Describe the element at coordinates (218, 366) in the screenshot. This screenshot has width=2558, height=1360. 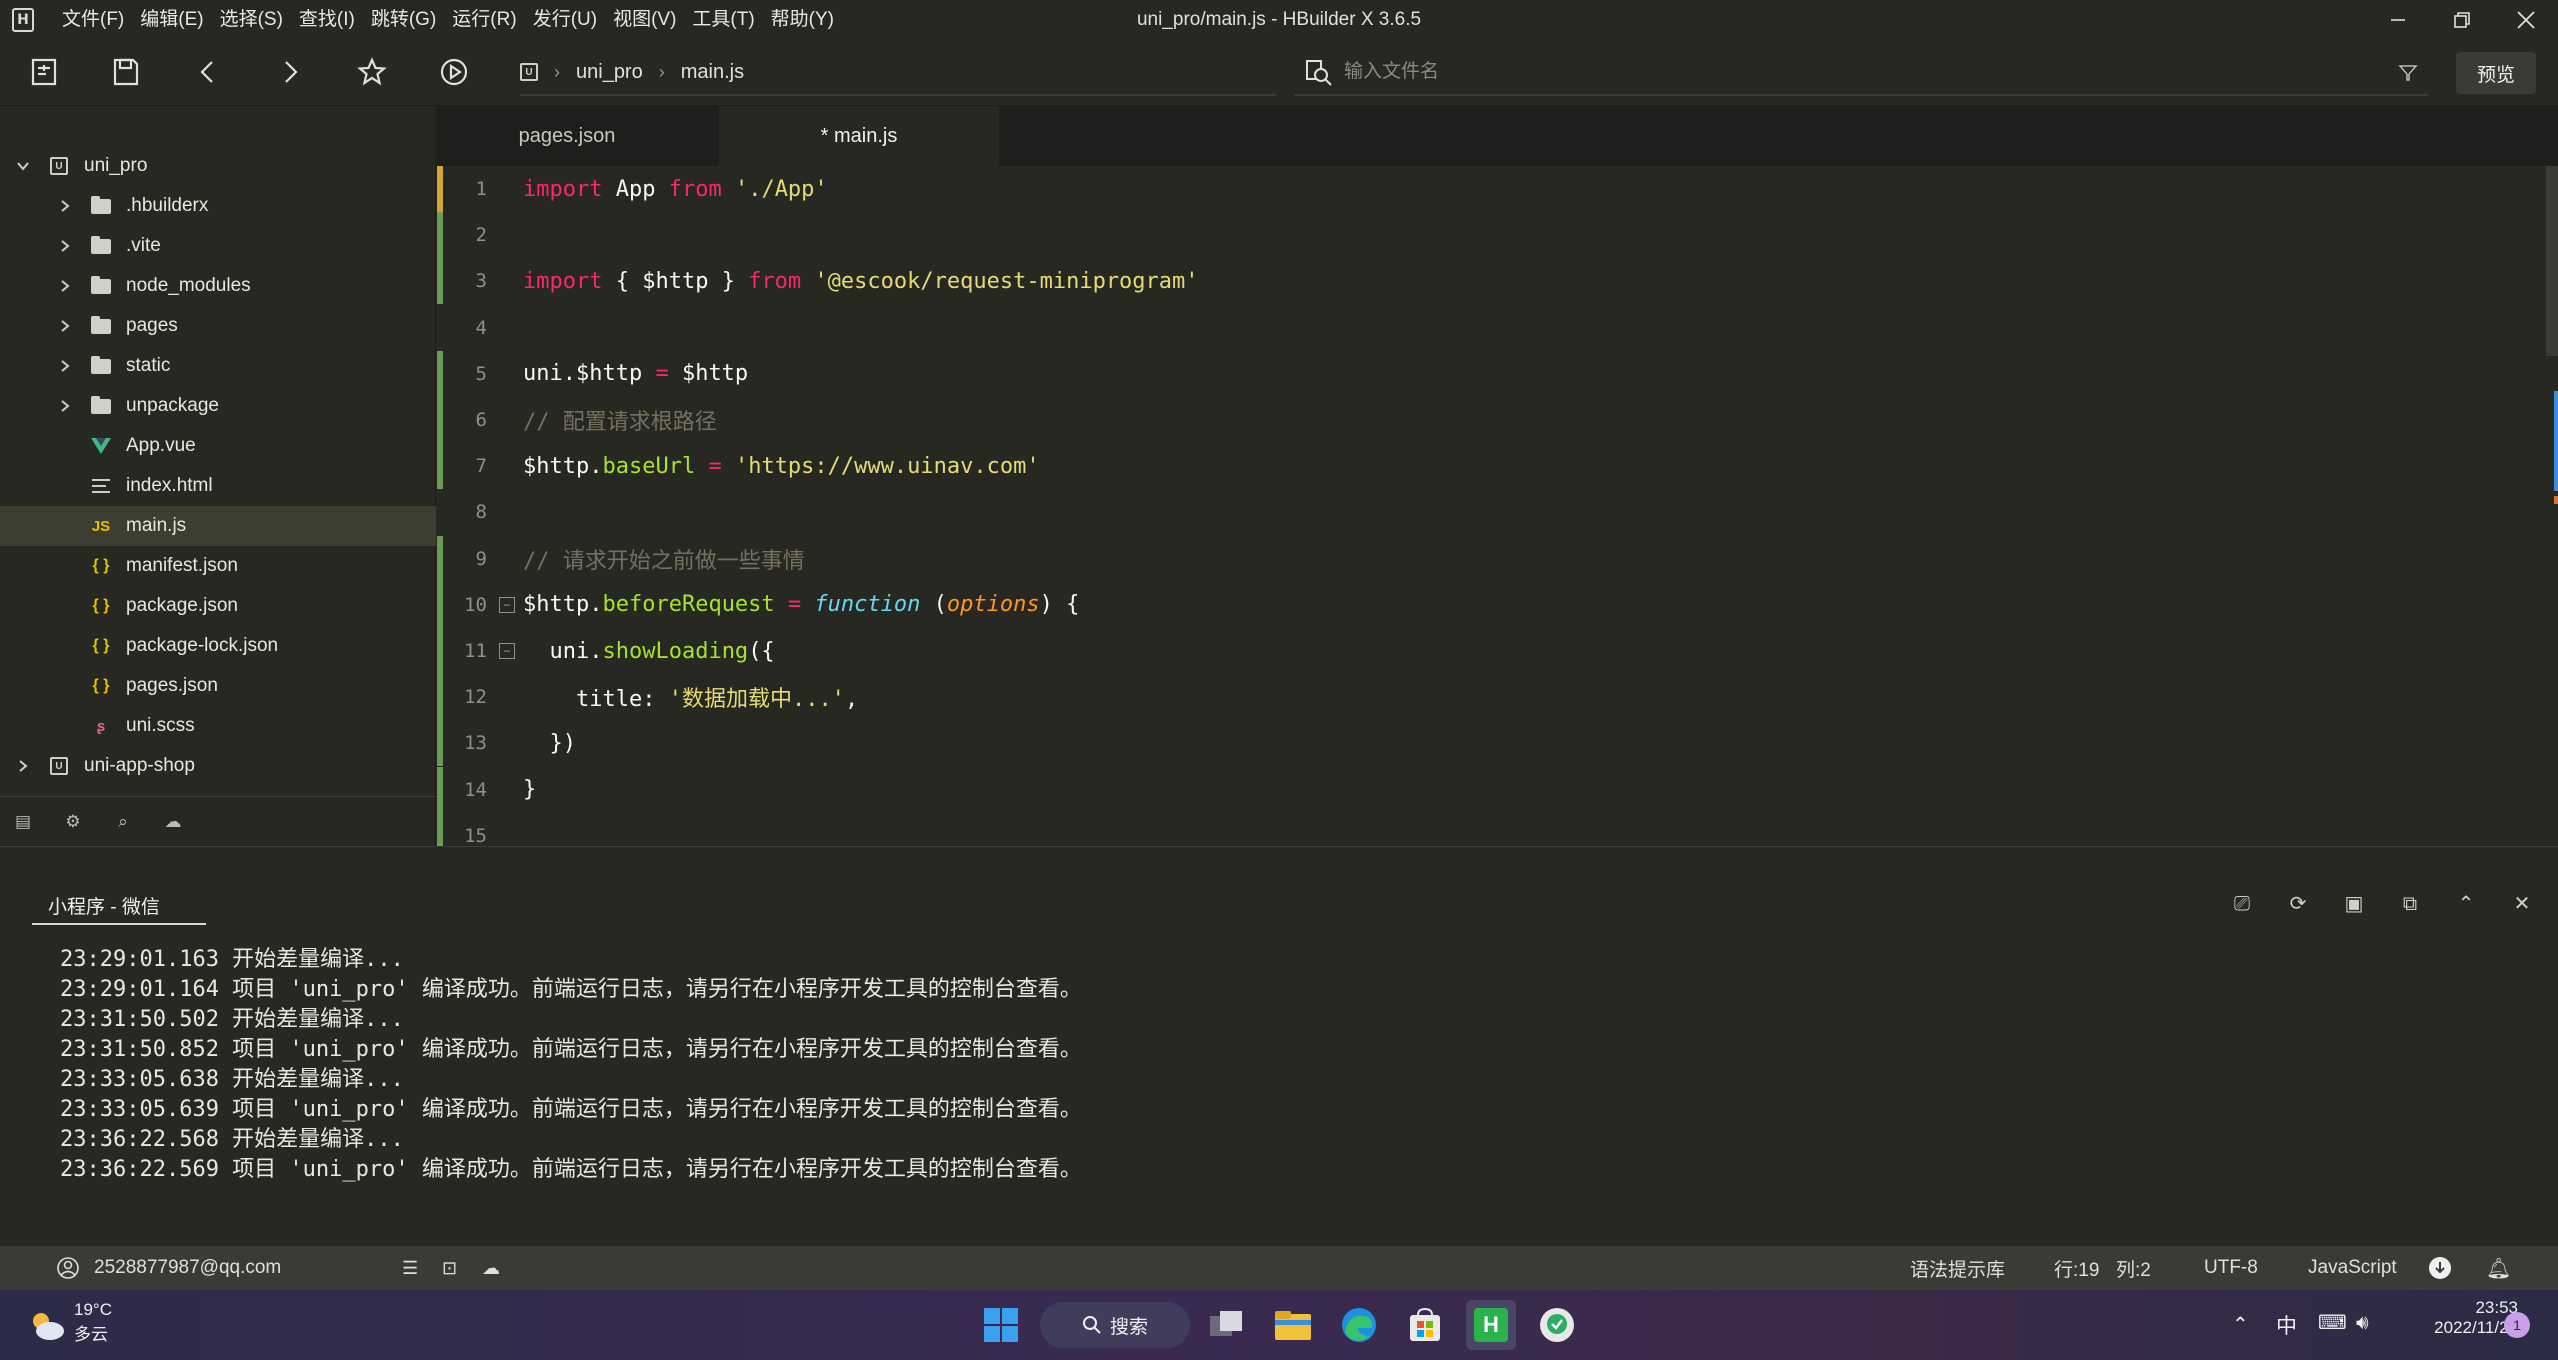
I see `tree-item-static: static` at that location.